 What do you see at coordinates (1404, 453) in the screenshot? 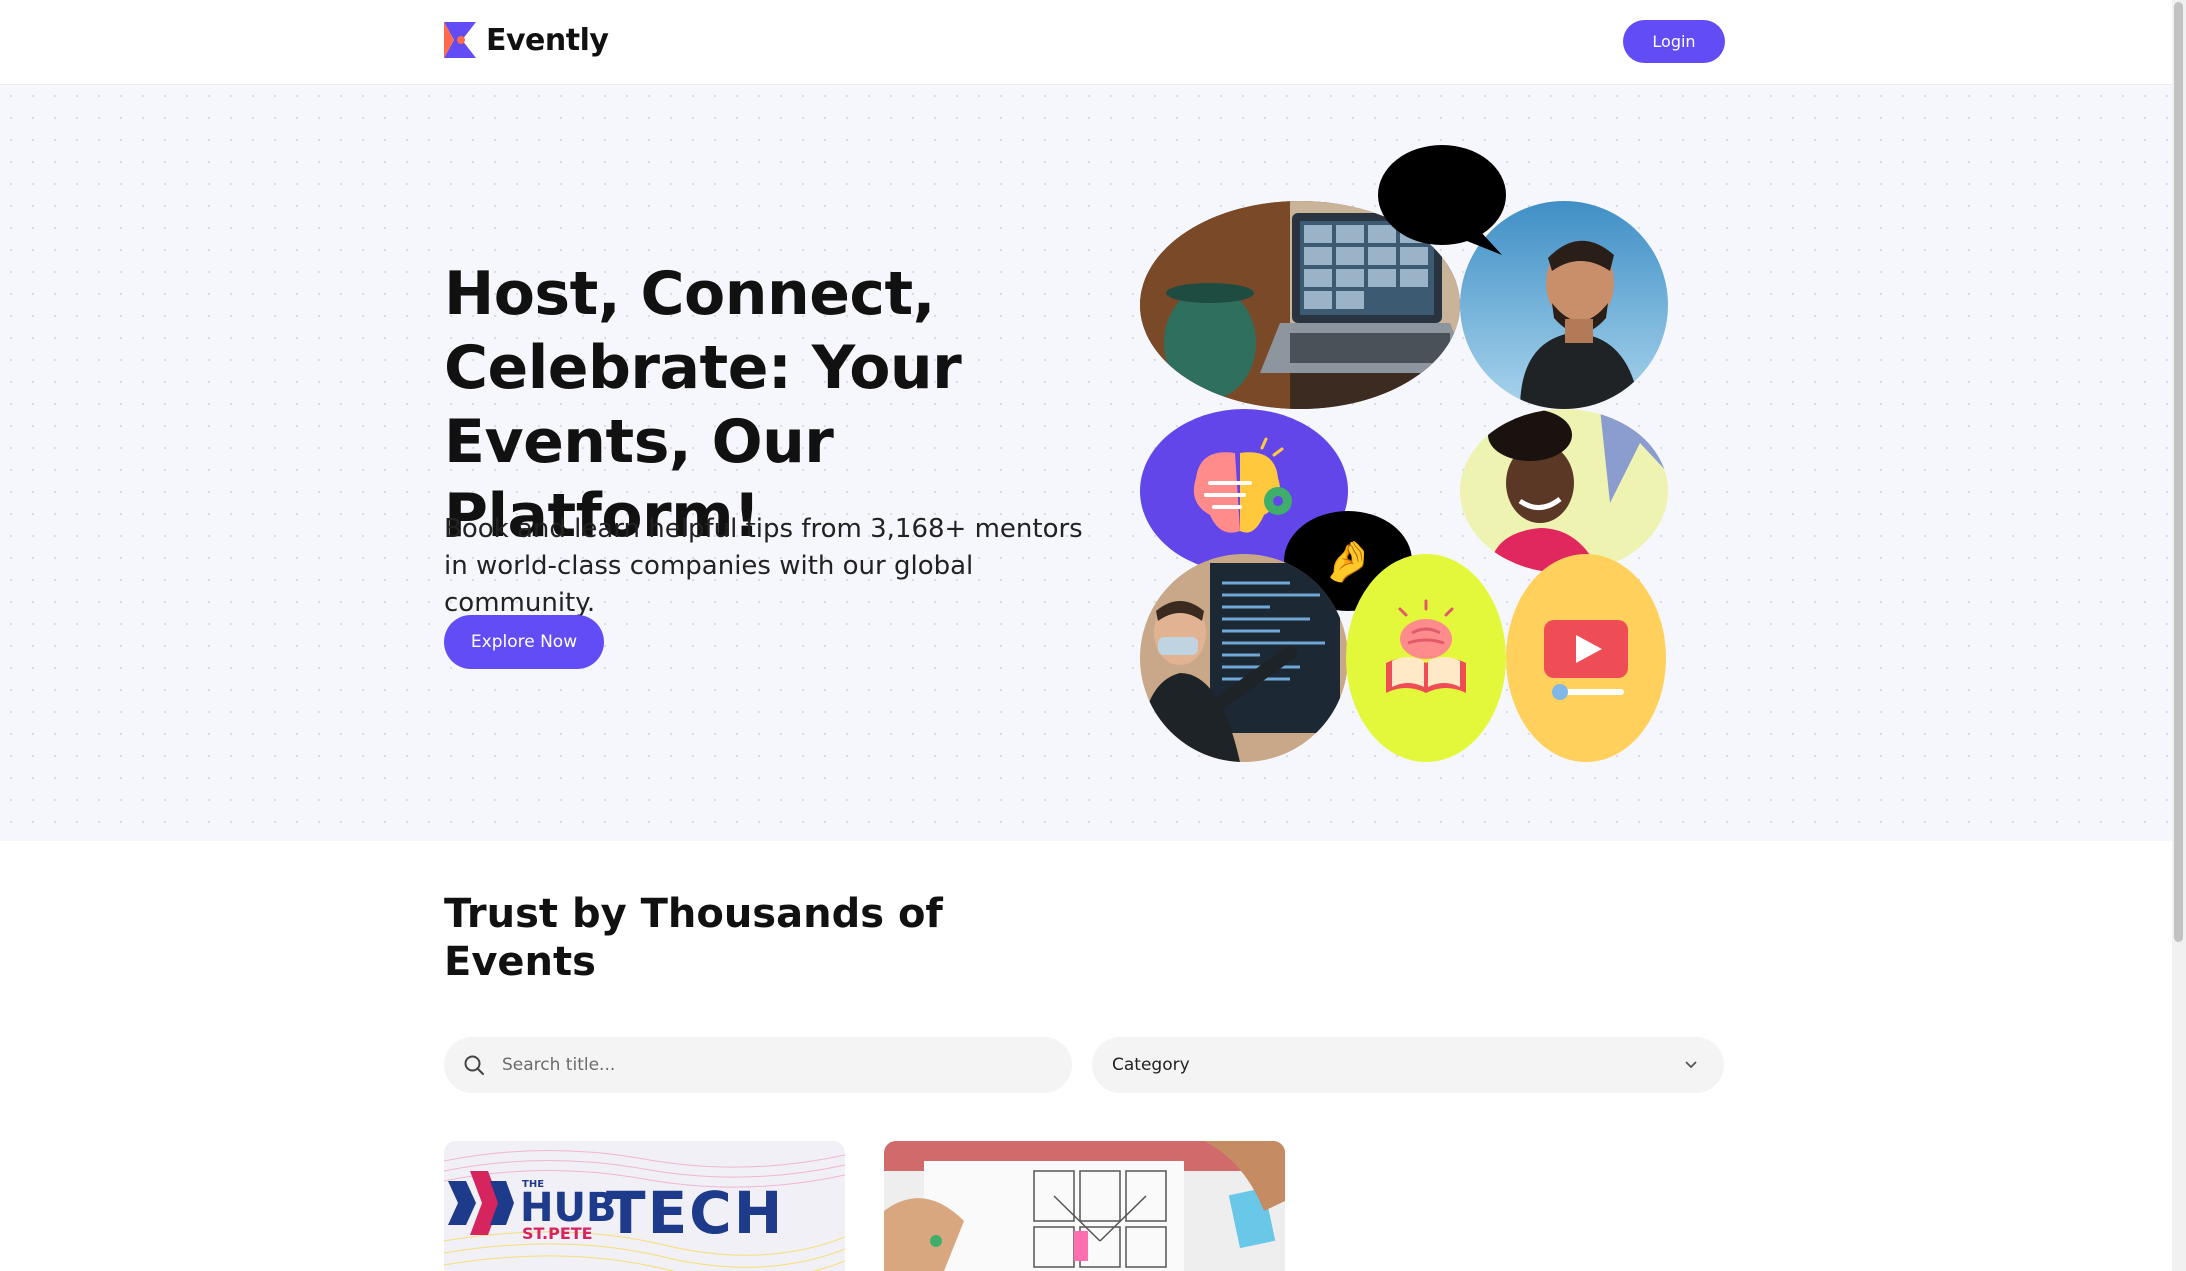
I see `hero-collage: 😍 🤌` at bounding box center [1404, 453].